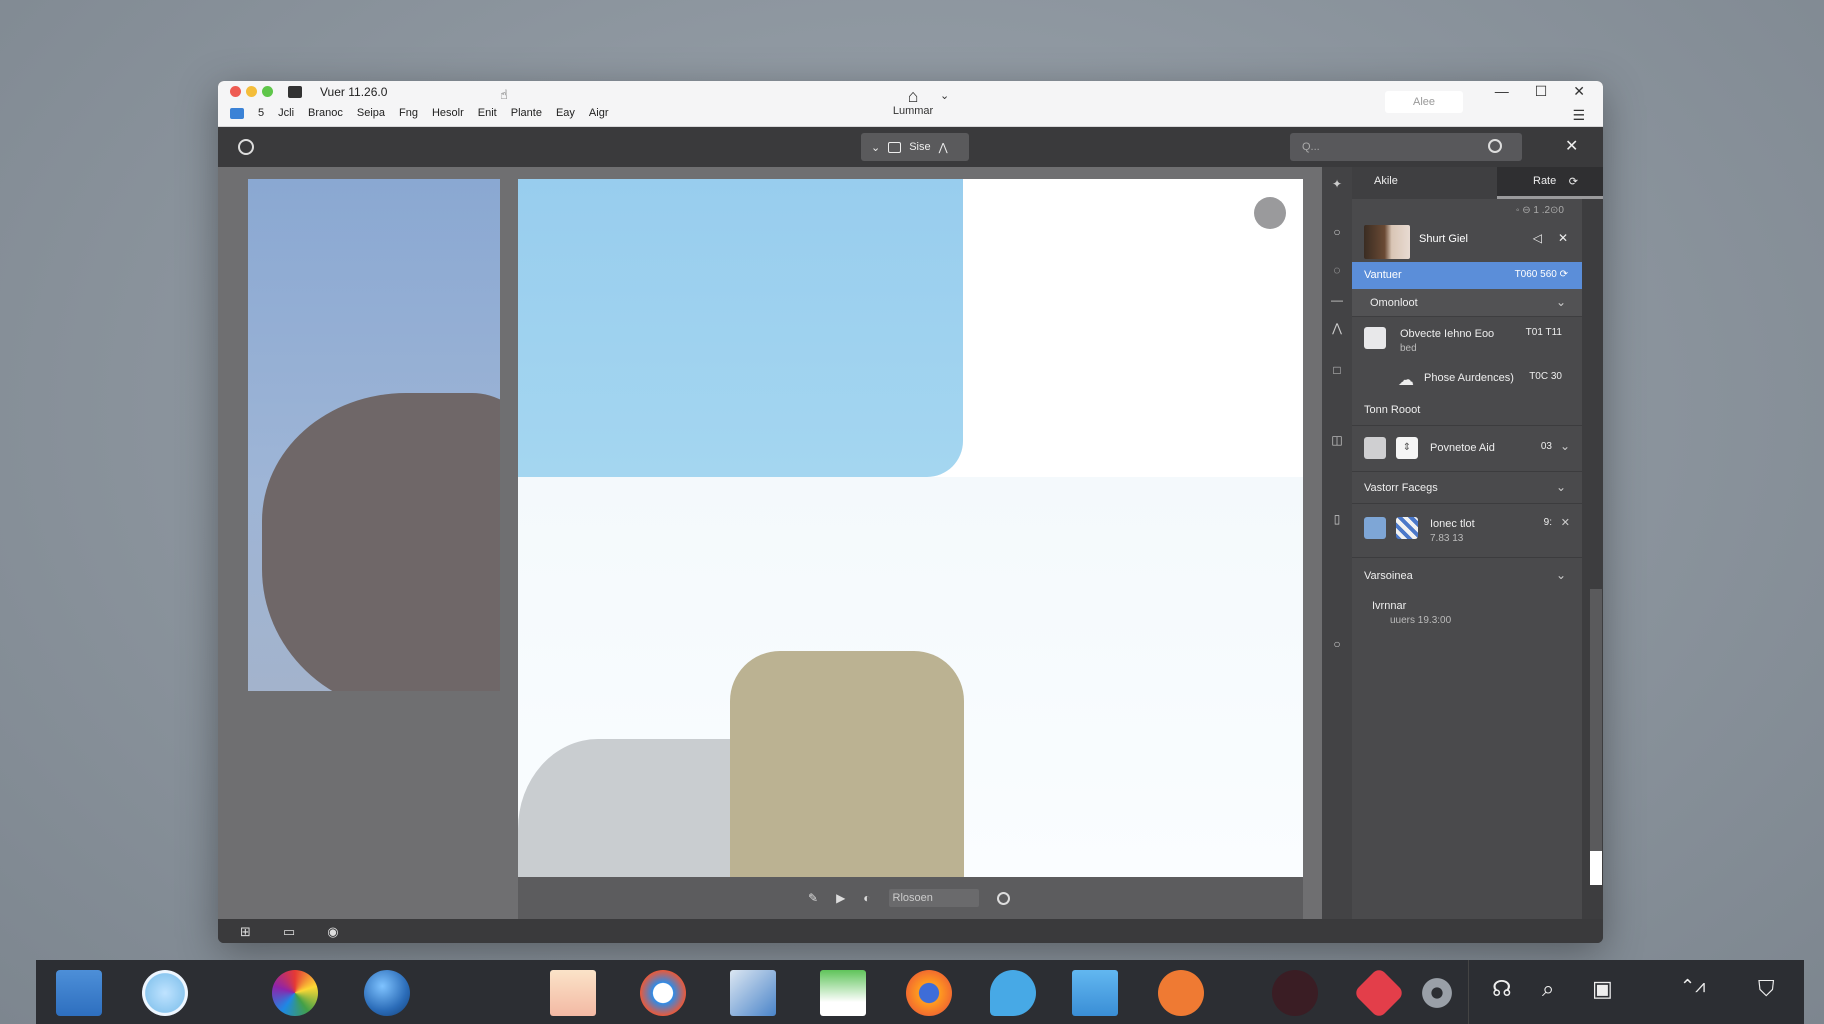  Describe the element at coordinates (325, 113) in the screenshot. I see `menu-item: Branoc` at that location.